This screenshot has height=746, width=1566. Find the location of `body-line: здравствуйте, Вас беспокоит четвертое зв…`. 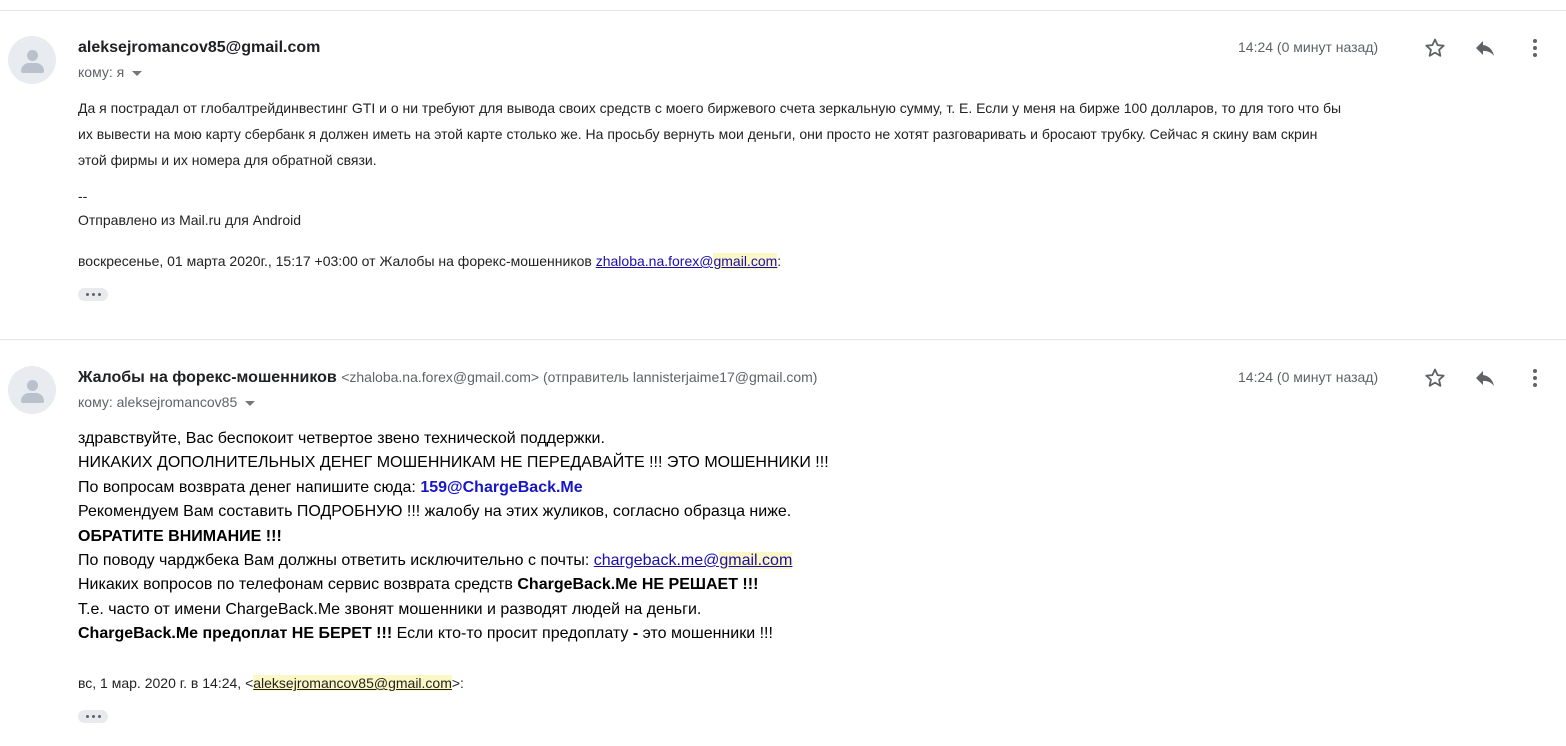

body-line: здравствуйте, Вас беспокоит четвертое зв… is located at coordinates (341, 438).